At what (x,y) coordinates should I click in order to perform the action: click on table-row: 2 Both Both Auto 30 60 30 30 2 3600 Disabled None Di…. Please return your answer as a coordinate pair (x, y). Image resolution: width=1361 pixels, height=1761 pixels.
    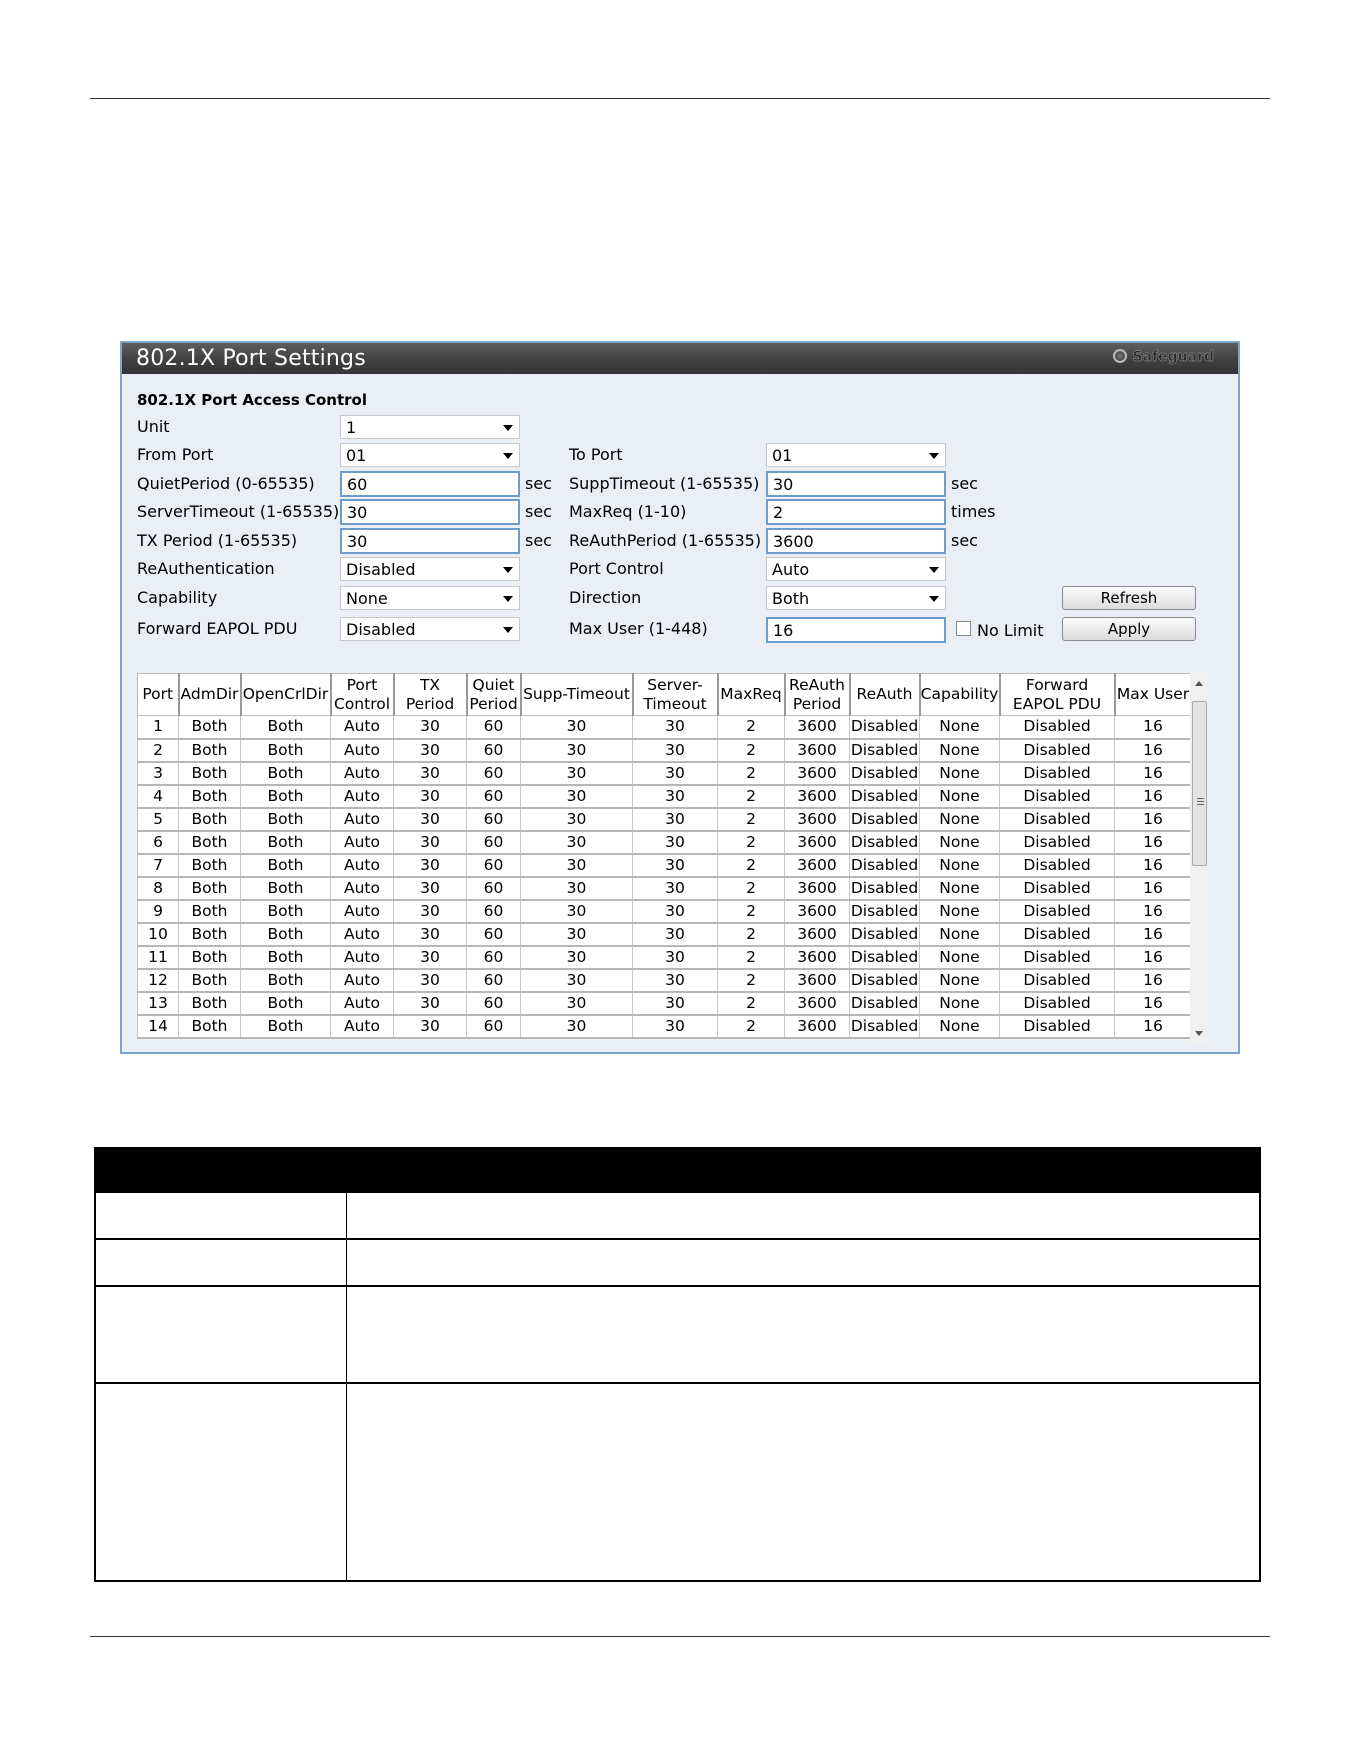
    Looking at the image, I should click on (664, 750).